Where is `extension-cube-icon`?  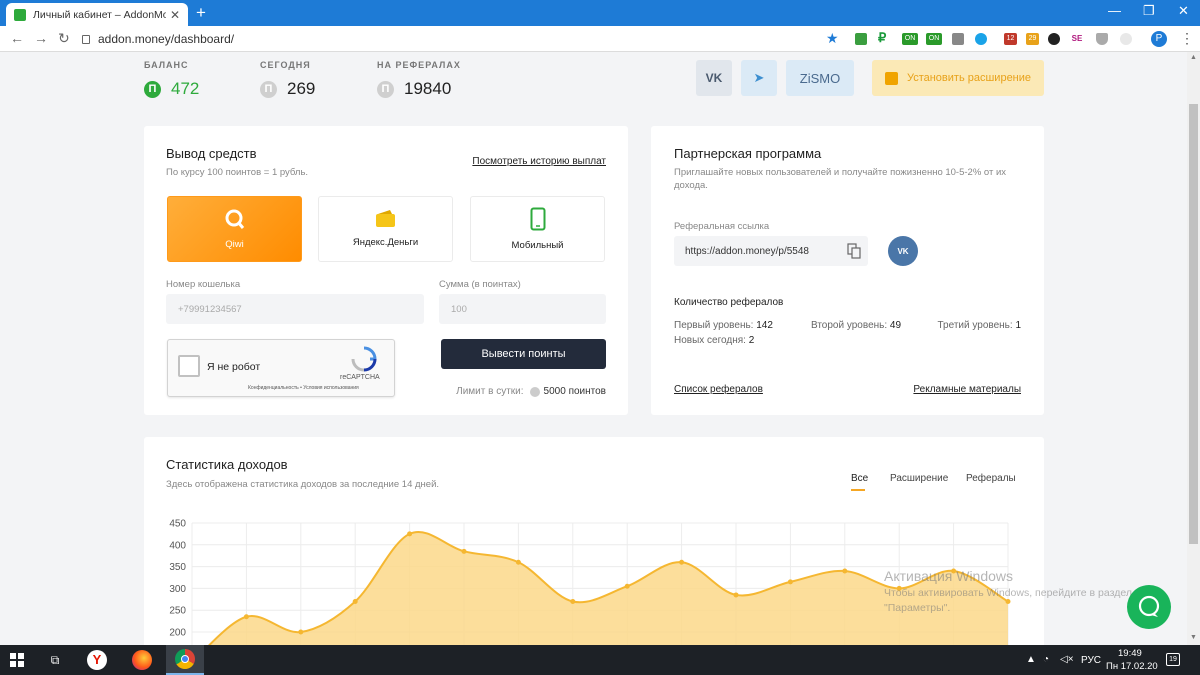
extension-cube-icon is located at coordinates (861, 39).